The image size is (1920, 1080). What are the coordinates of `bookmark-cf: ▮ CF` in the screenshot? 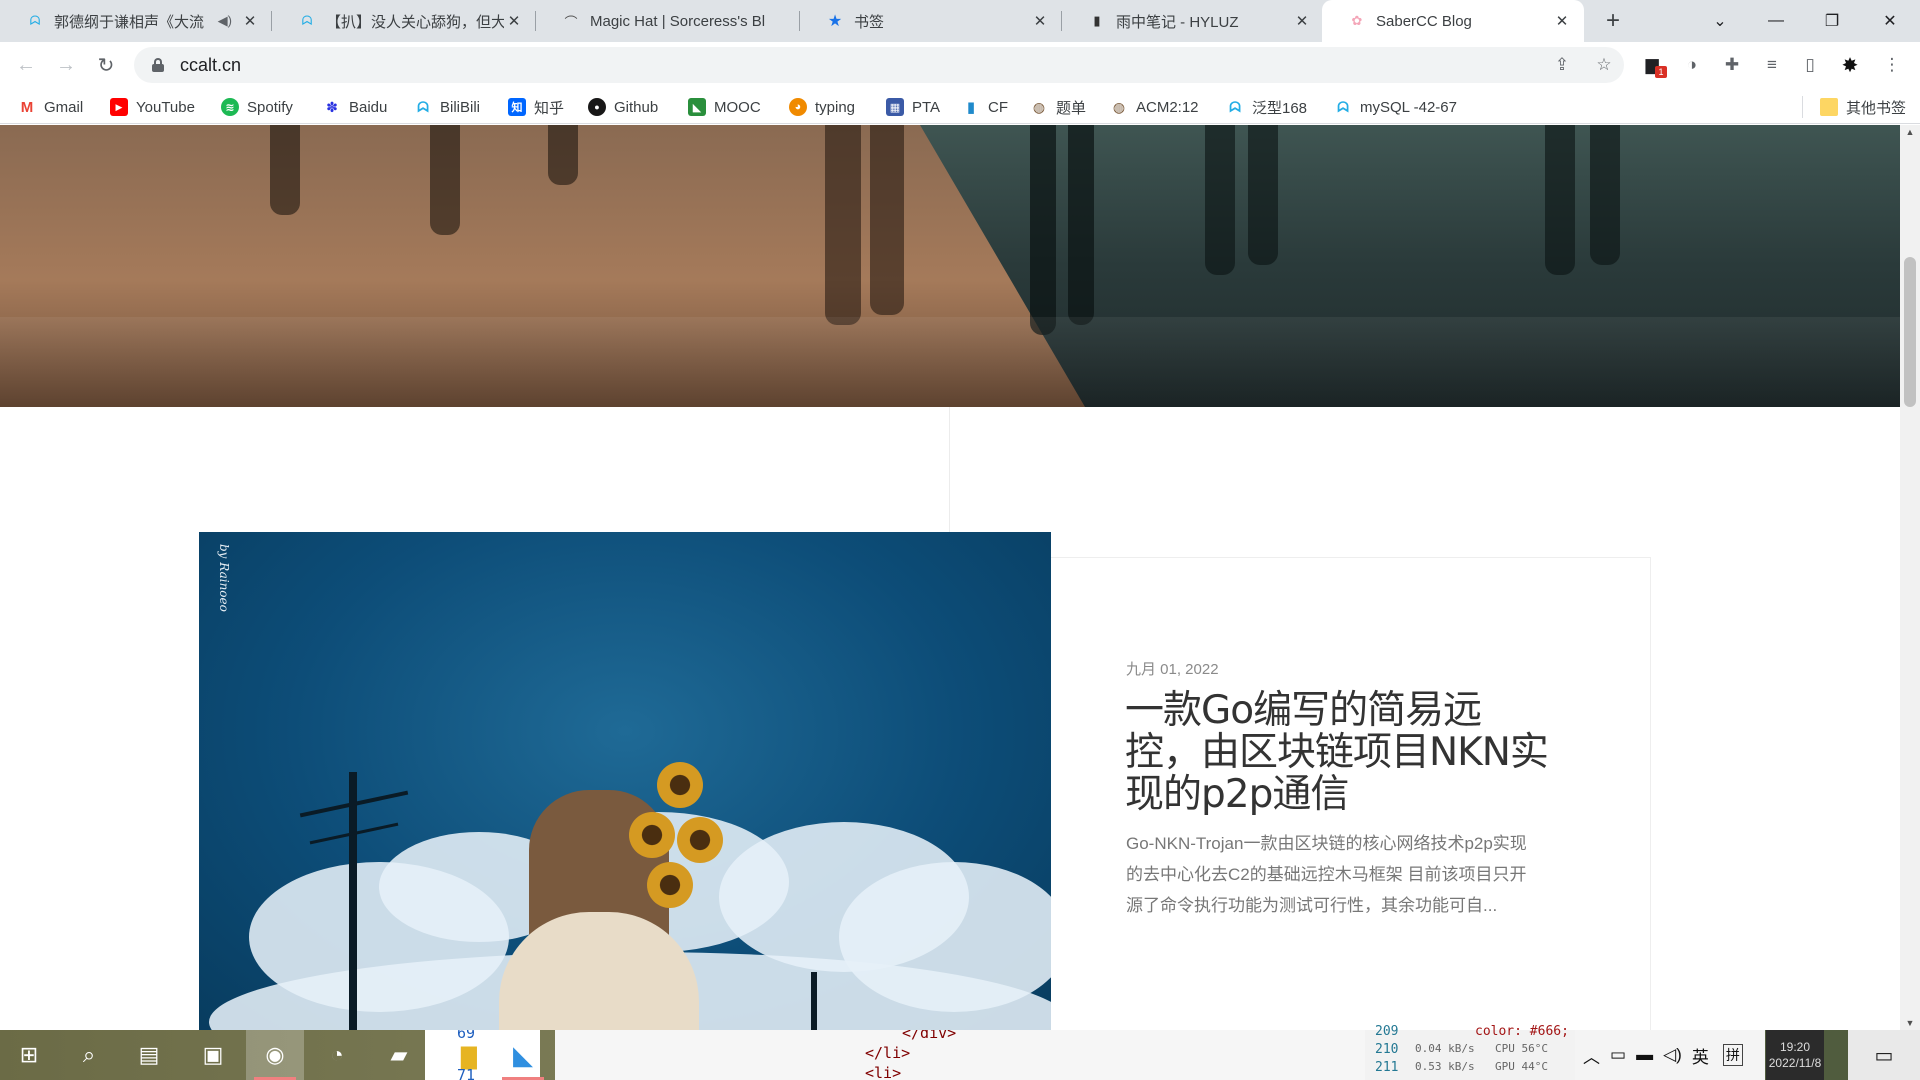 It's located at (985, 107).